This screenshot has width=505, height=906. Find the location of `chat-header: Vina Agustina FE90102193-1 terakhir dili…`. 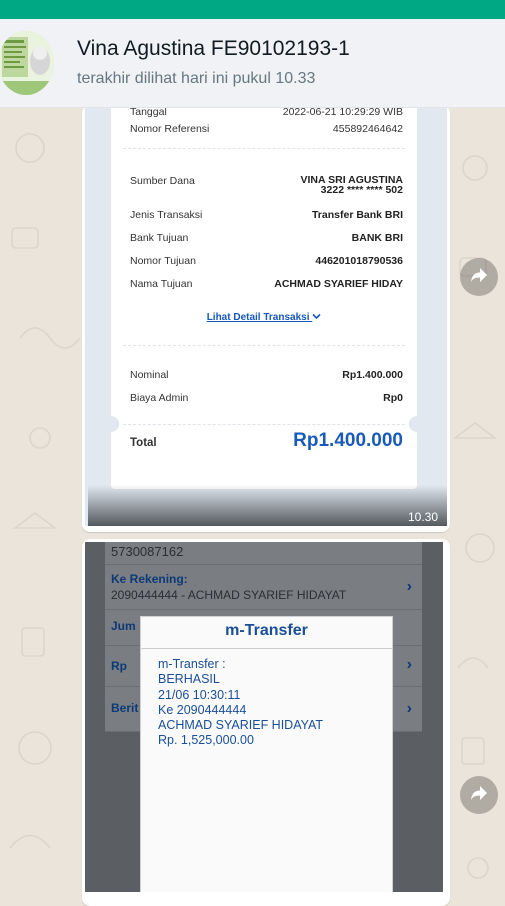

chat-header: Vina Agustina FE90102193-1 terakhir dili… is located at coordinates (252, 63).